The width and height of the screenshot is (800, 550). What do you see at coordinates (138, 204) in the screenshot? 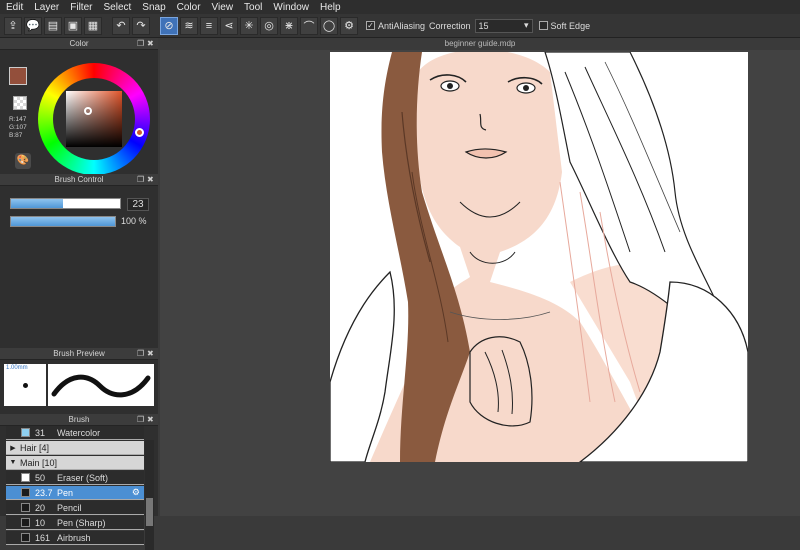
I see `brush-size-value: 23` at bounding box center [138, 204].